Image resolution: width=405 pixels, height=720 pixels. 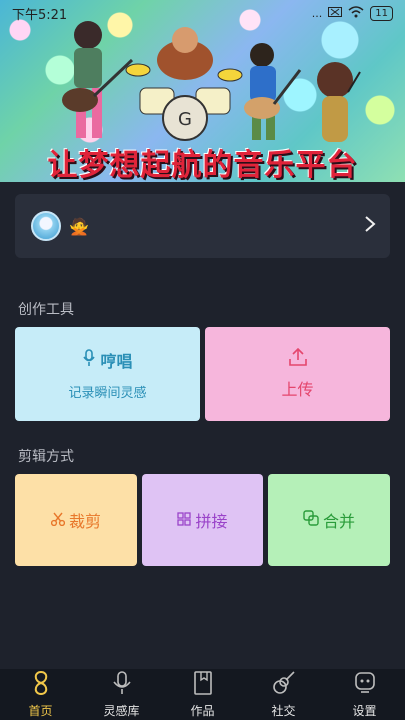 What do you see at coordinates (58, 520) in the screenshot?
I see `scissors-icon` at bounding box center [58, 520].